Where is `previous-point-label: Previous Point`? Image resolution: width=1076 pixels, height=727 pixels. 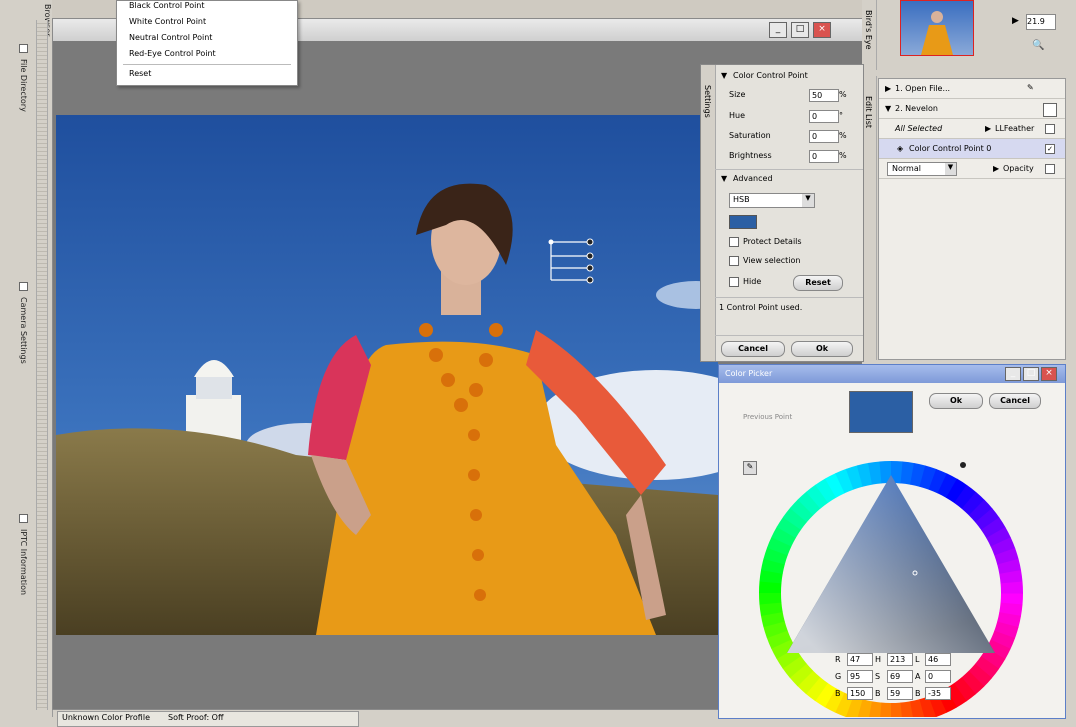 previous-point-label: Previous Point is located at coordinates (768, 417).